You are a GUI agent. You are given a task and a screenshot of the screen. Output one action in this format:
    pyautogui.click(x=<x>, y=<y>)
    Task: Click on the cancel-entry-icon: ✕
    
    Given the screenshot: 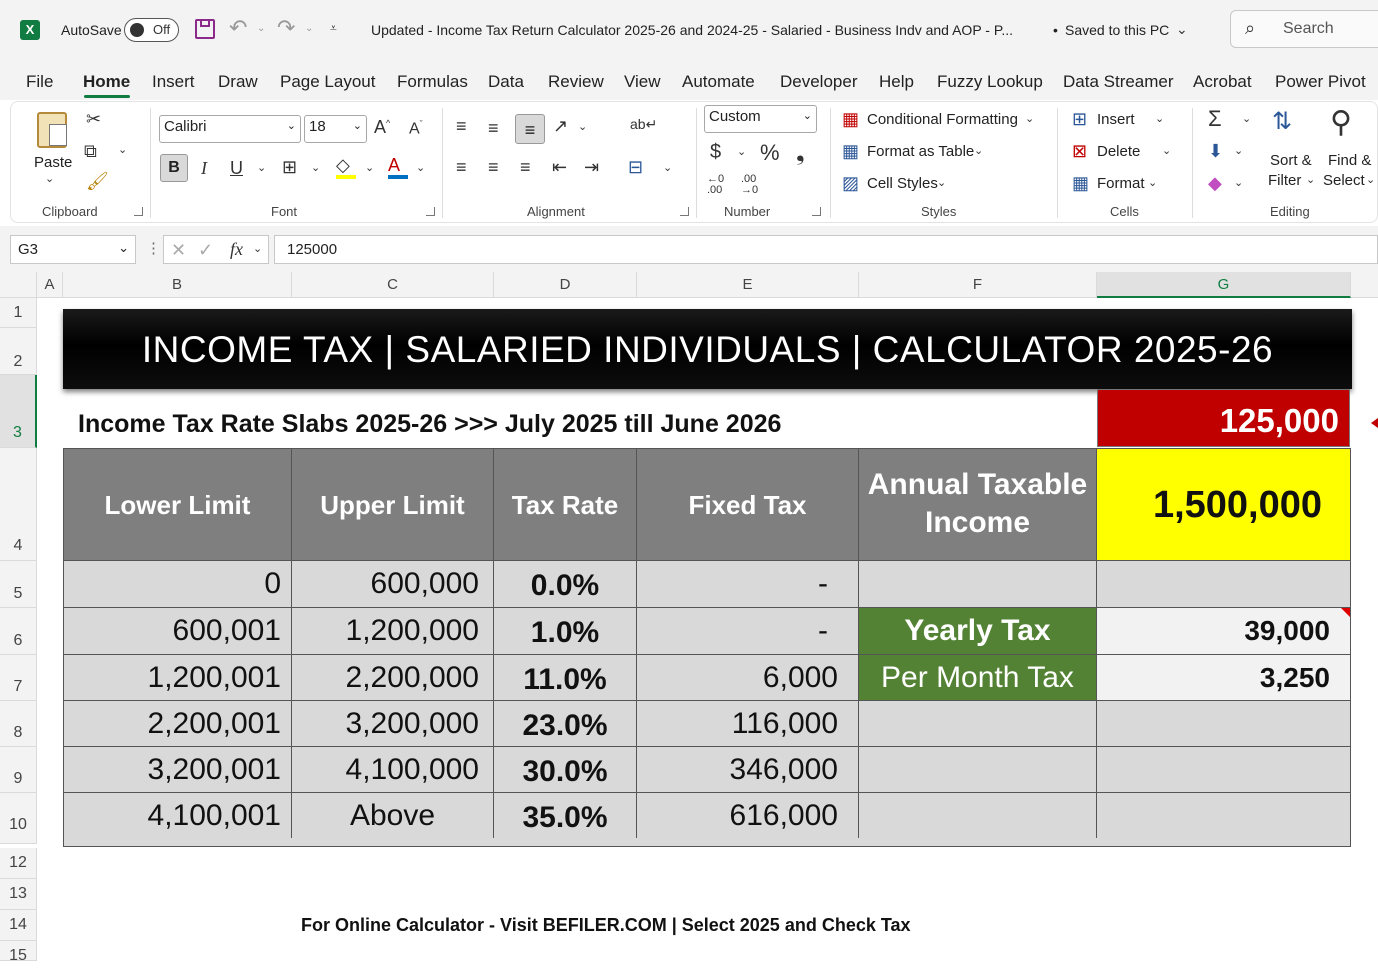 What is the action you would take?
    pyautogui.click(x=178, y=250)
    